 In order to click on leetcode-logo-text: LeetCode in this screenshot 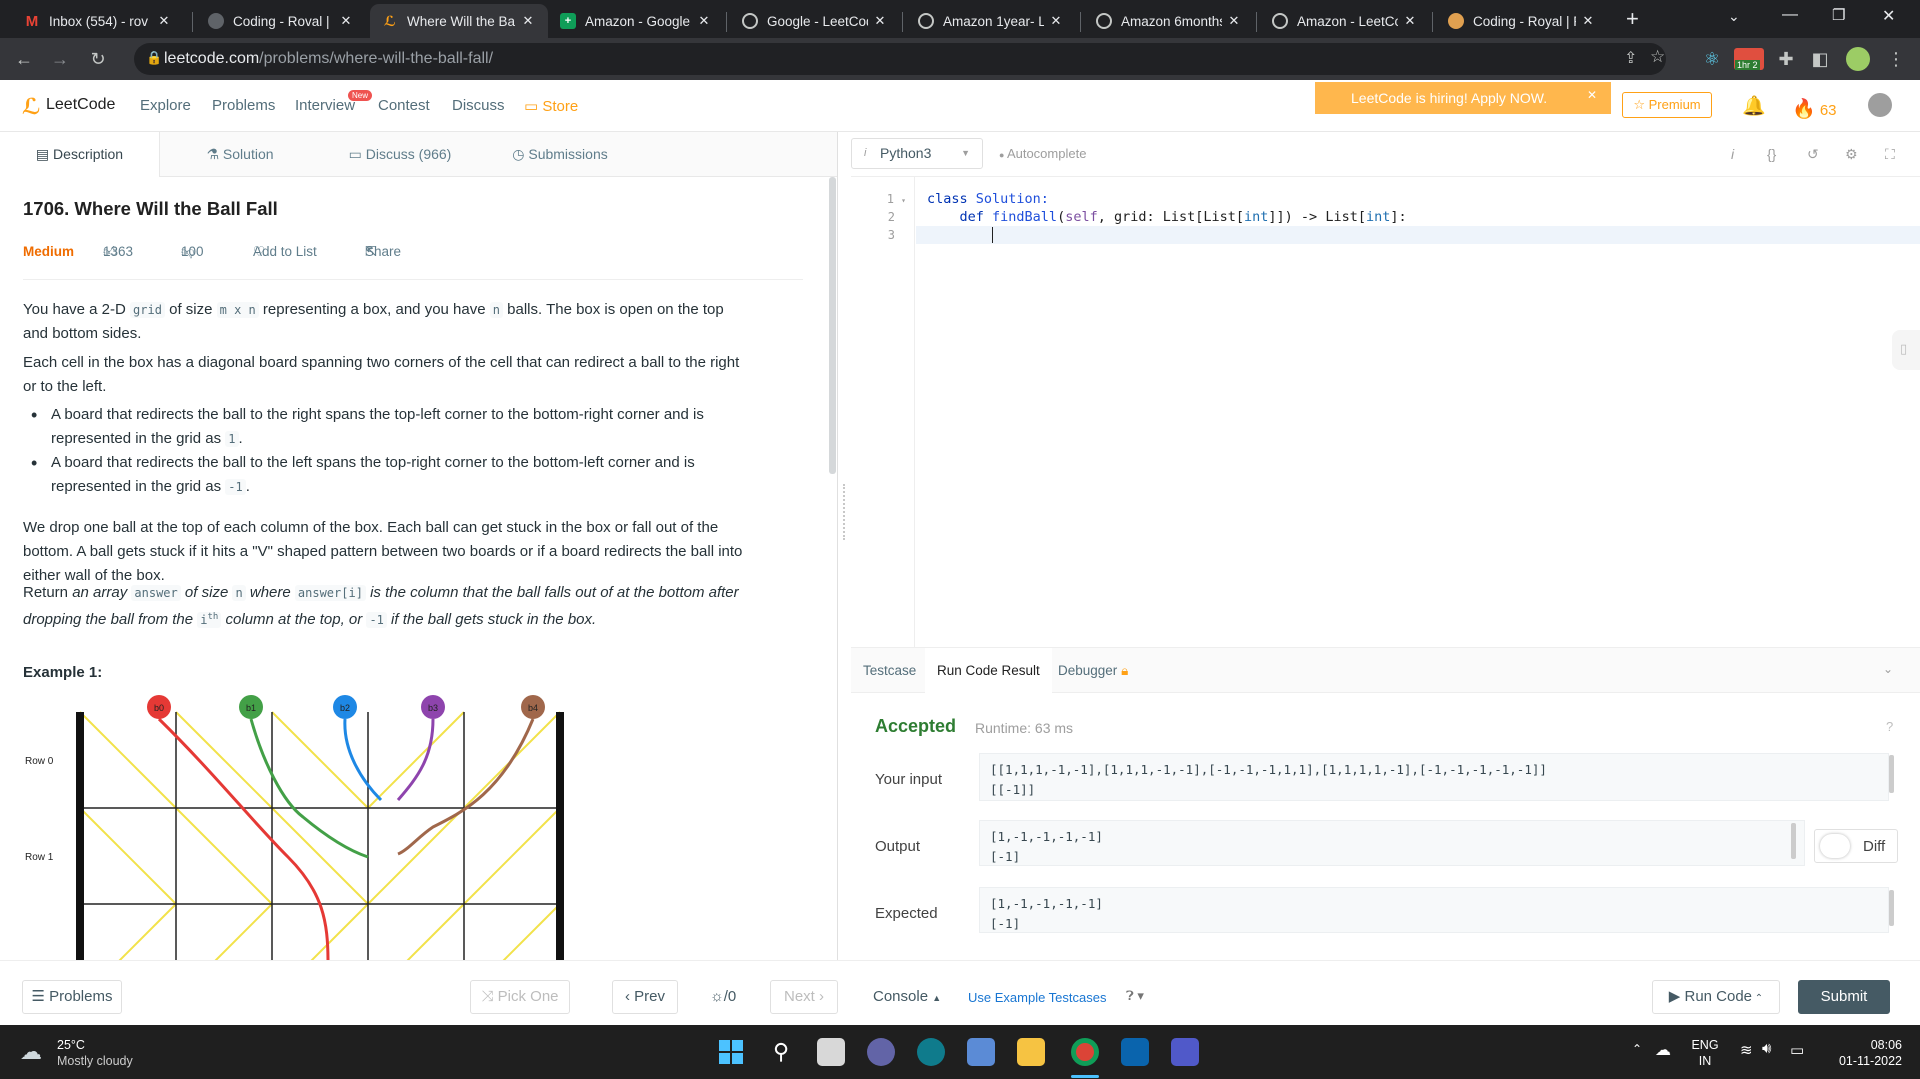, I will do `click(80, 105)`.